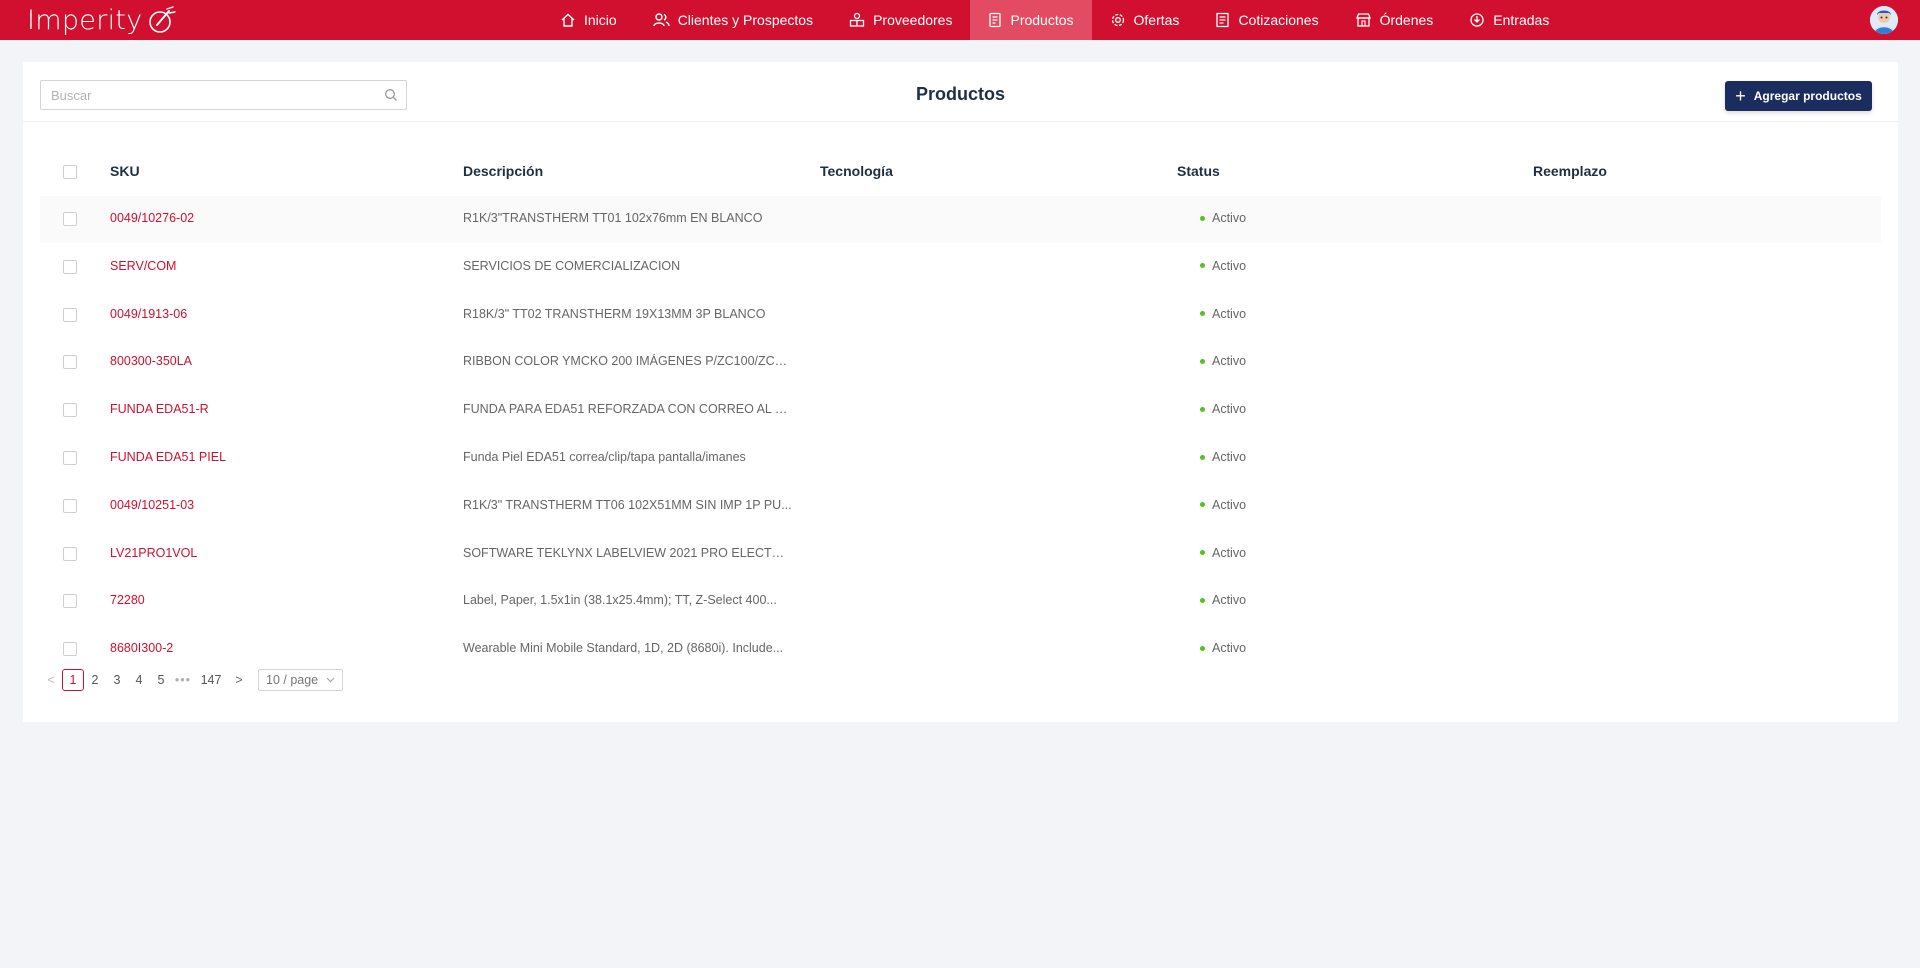  What do you see at coordinates (1798, 96) in the screenshot?
I see `add-products-button: + Agregar productos` at bounding box center [1798, 96].